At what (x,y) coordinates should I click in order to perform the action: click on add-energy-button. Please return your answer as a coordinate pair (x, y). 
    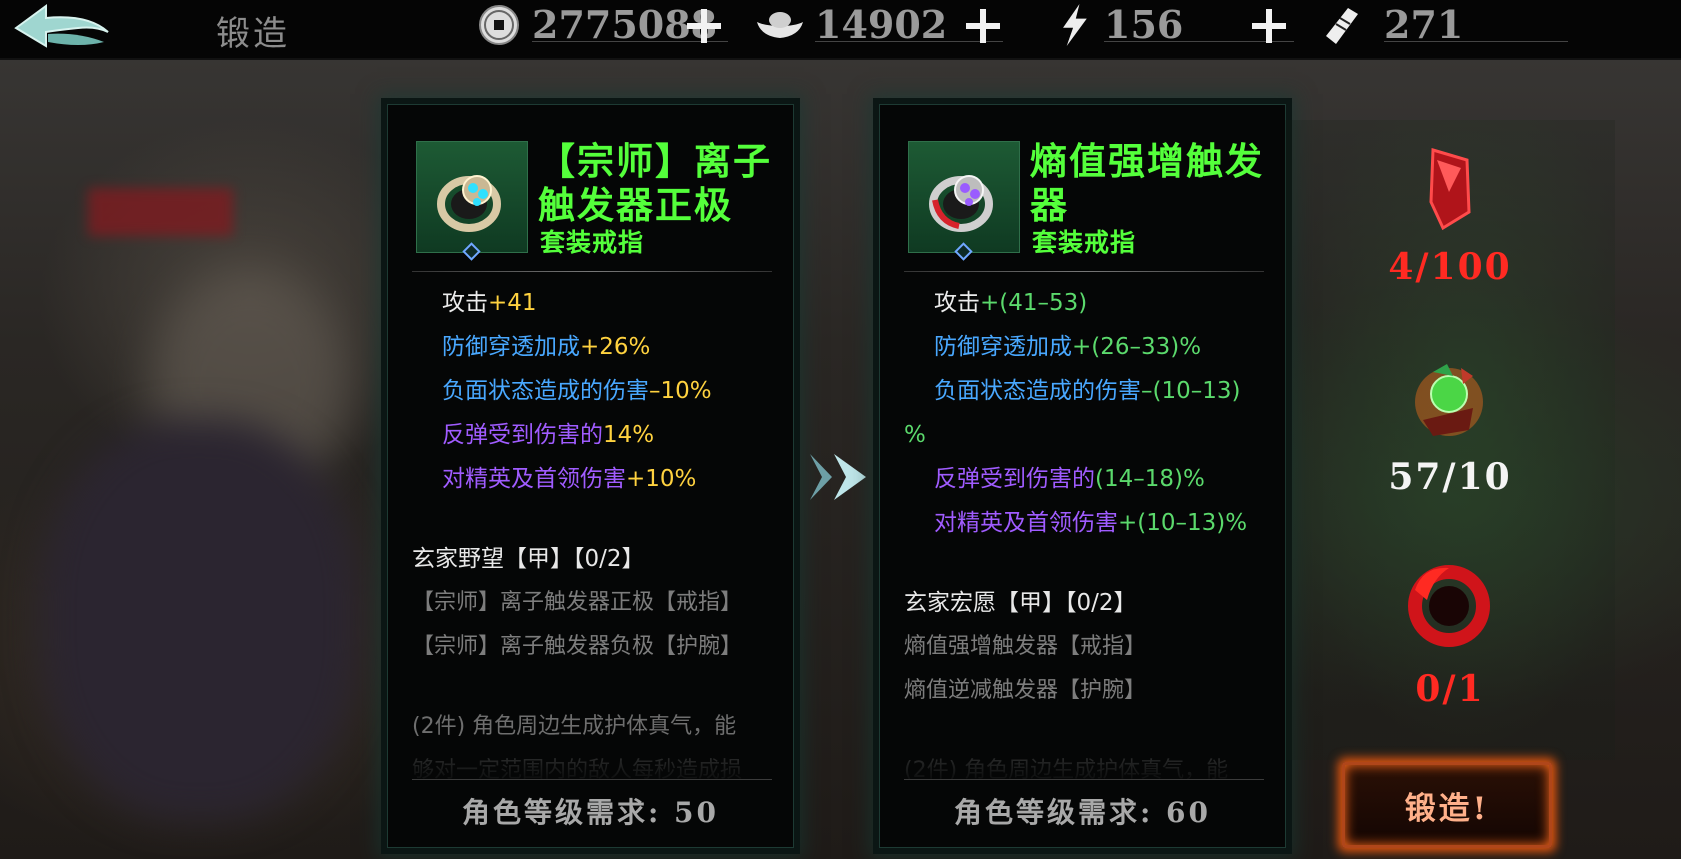
    Looking at the image, I should click on (1269, 26).